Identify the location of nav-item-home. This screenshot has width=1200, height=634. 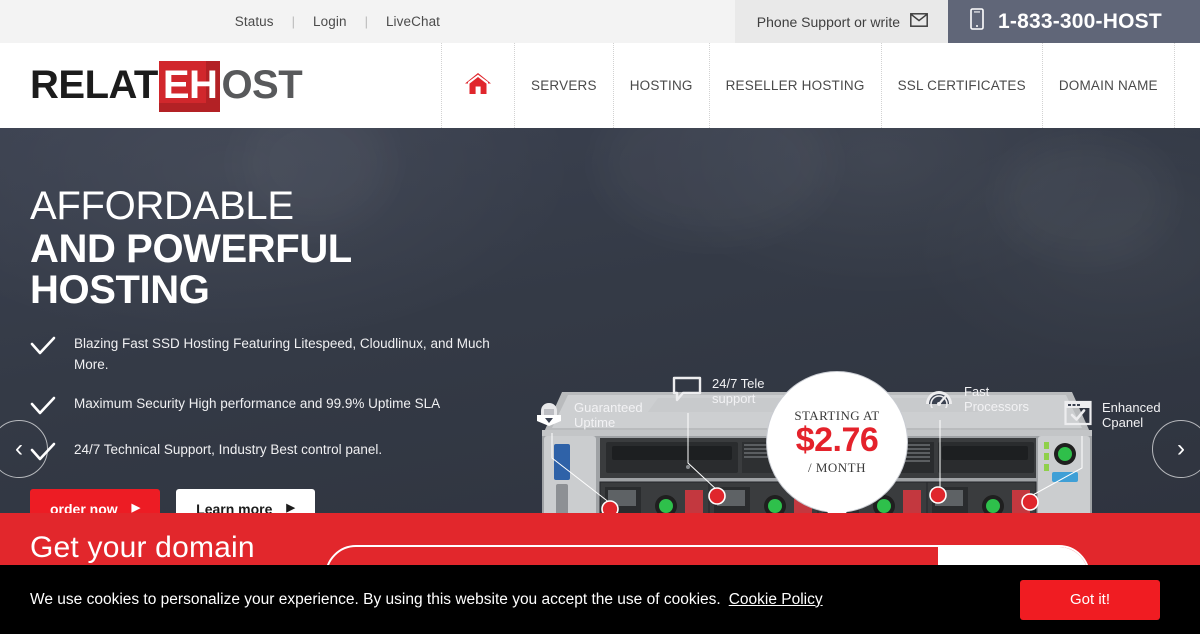
(478, 85).